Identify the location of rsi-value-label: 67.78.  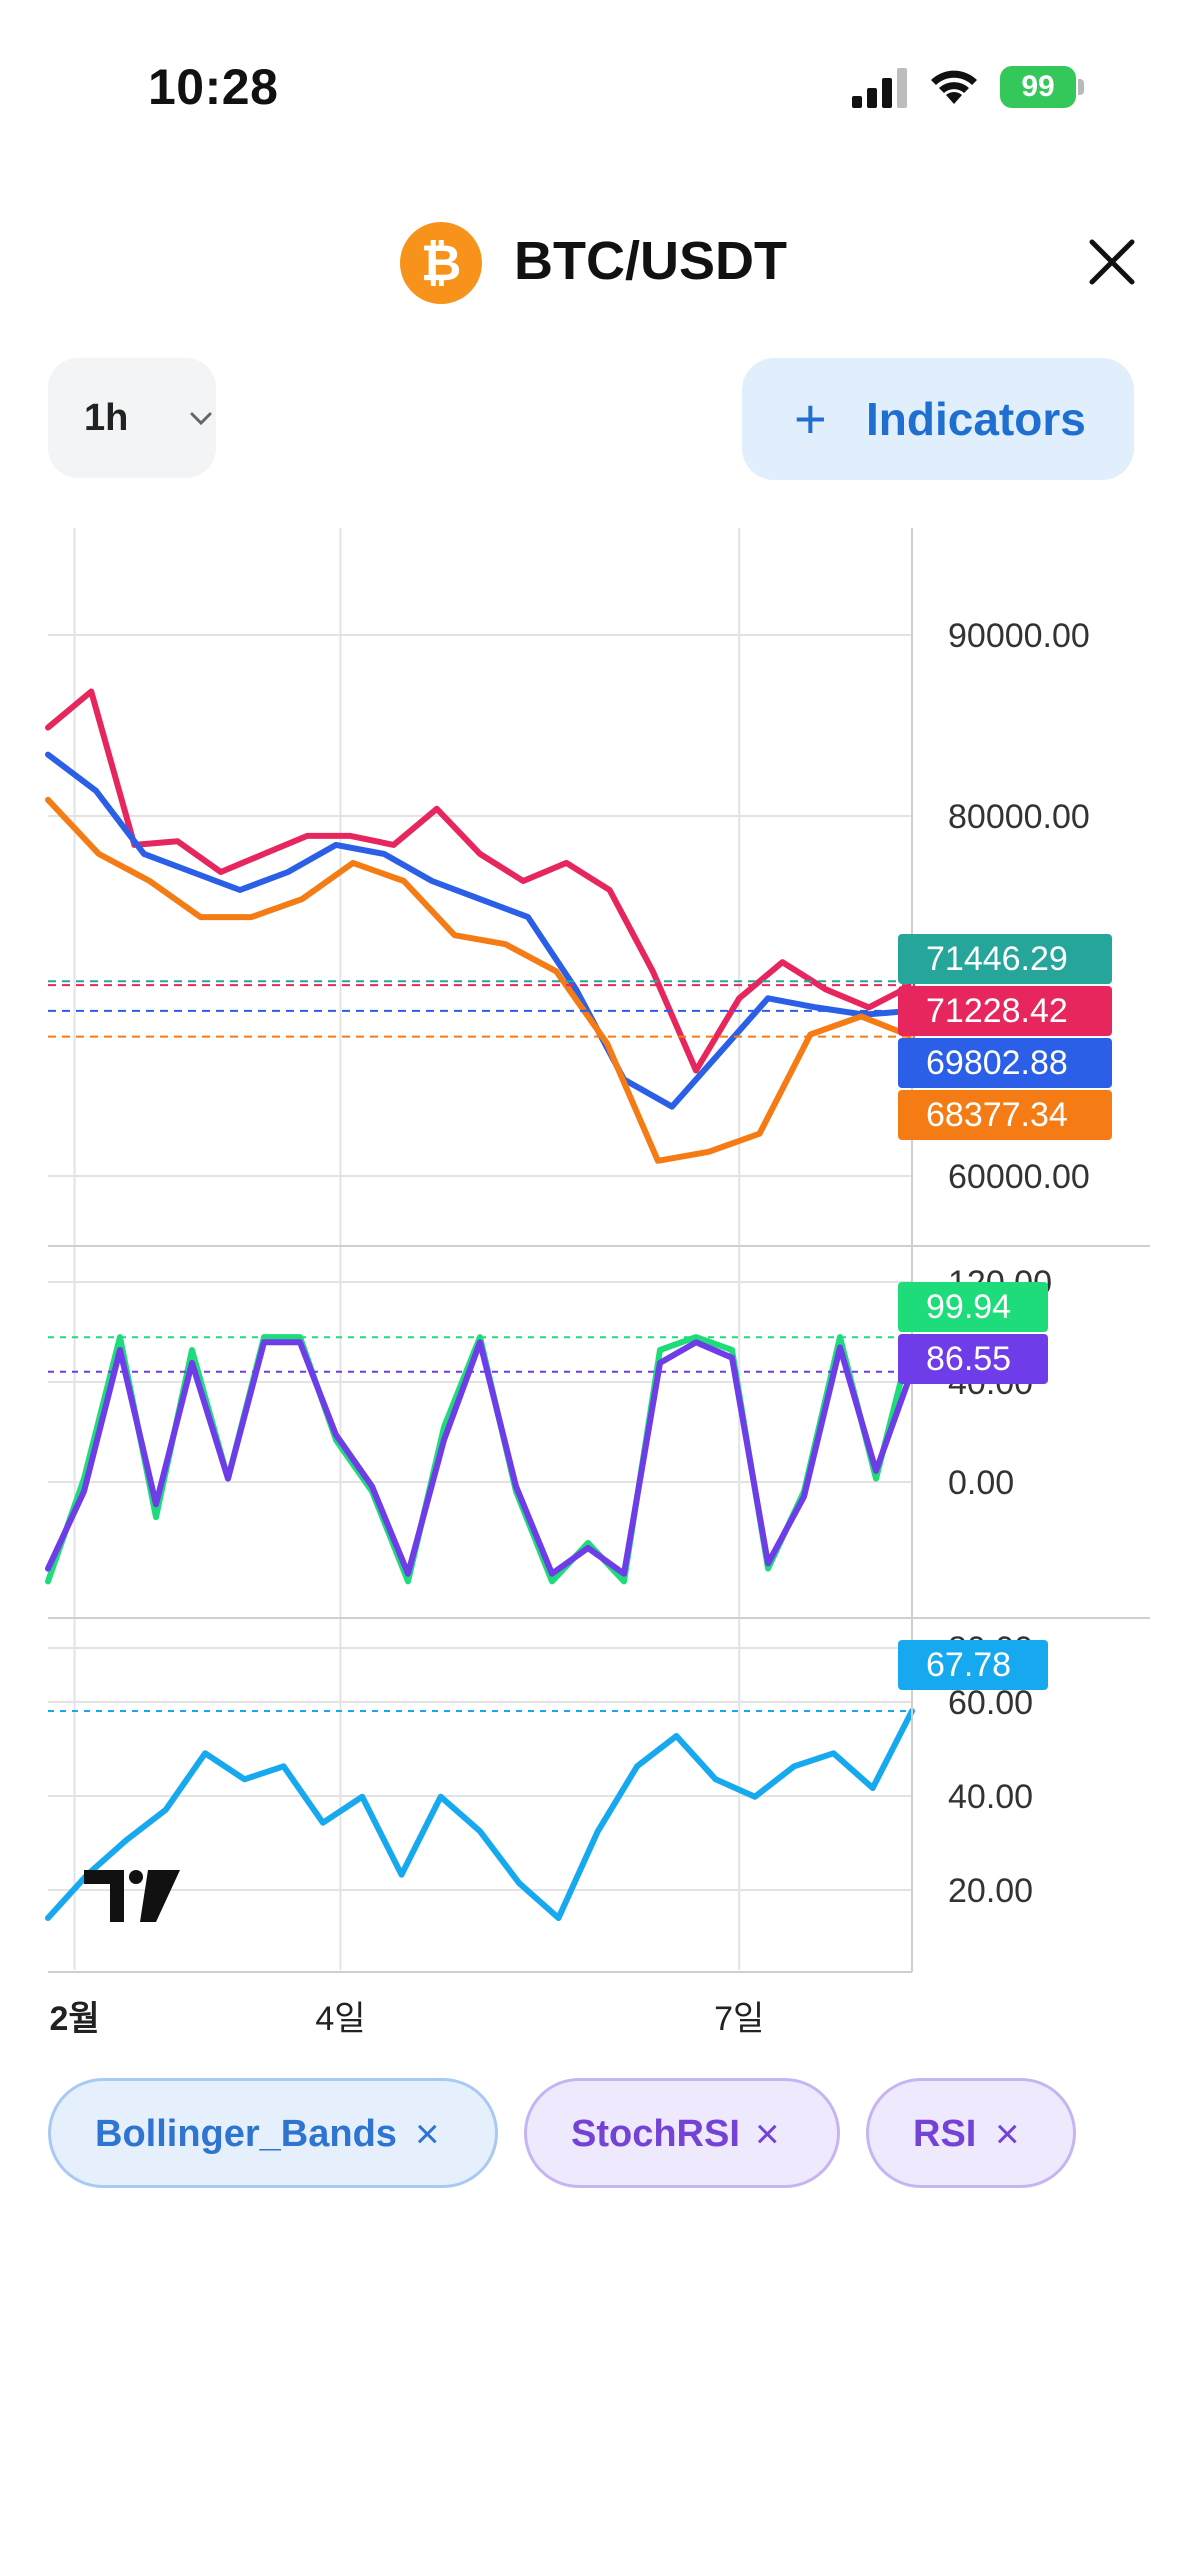
(973, 1665).